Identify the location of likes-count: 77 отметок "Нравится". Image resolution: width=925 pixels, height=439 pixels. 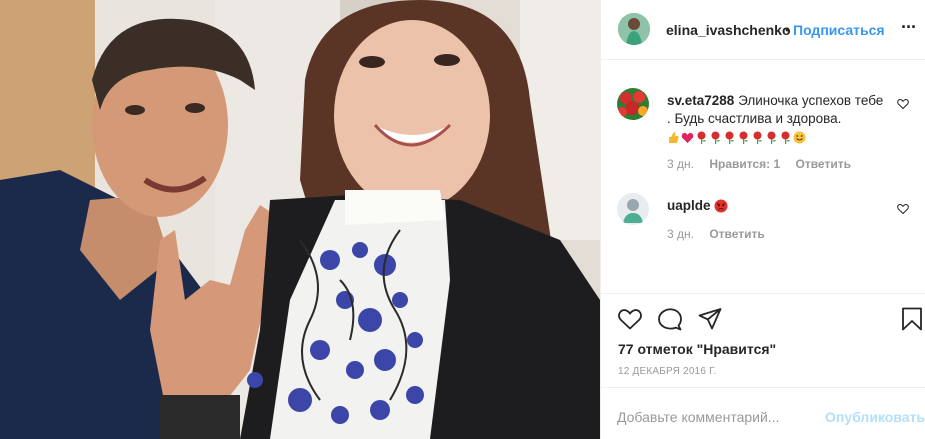
(697, 349).